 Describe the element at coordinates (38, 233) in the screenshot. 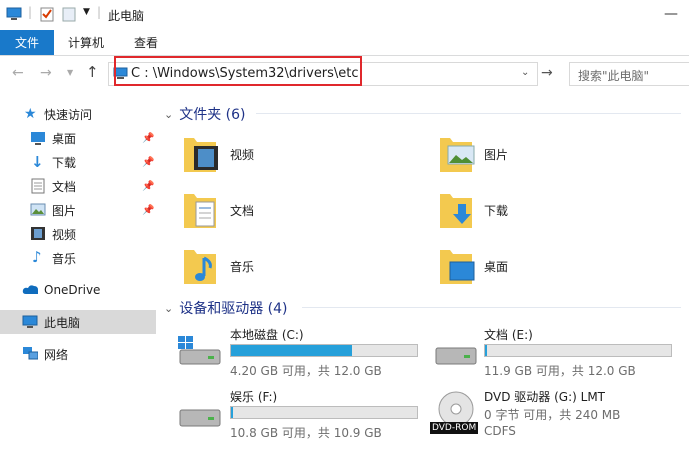

I see `video-icon` at that location.